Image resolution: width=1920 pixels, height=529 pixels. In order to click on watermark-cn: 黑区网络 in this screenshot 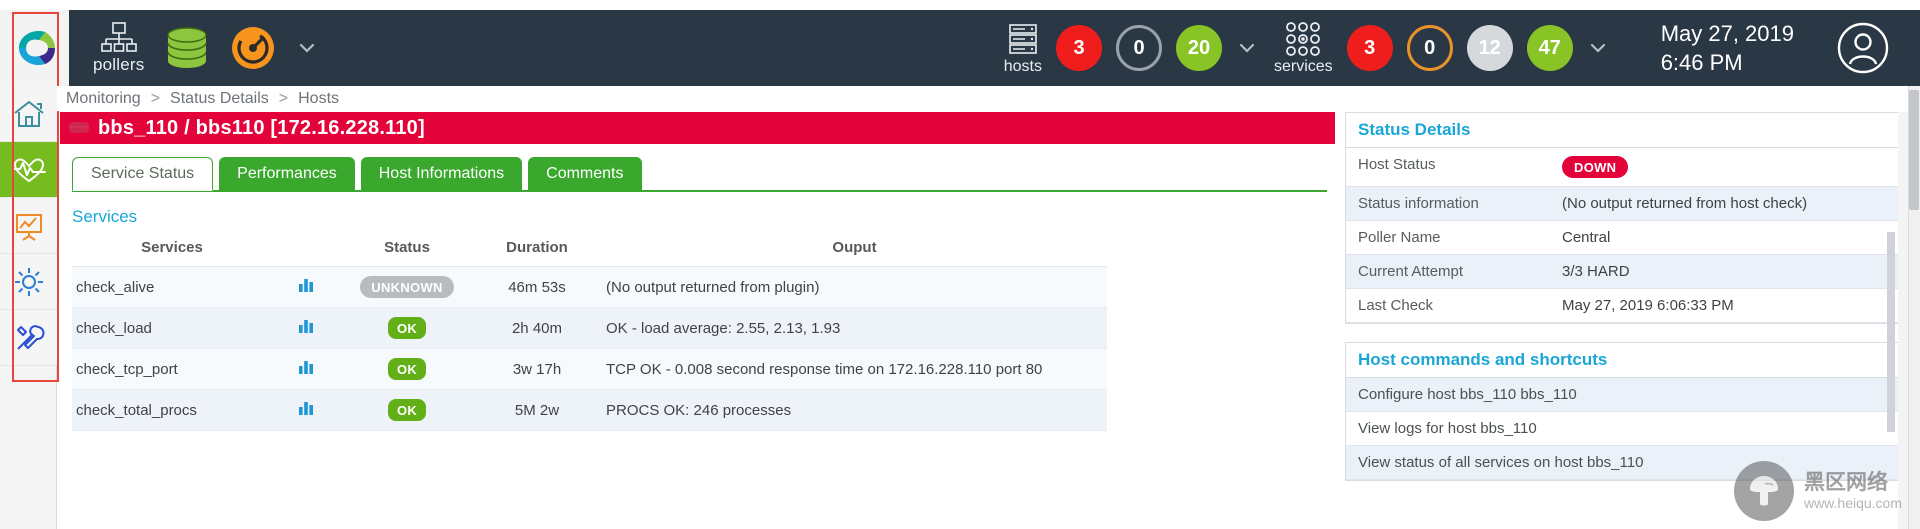, I will do `click(1845, 482)`.